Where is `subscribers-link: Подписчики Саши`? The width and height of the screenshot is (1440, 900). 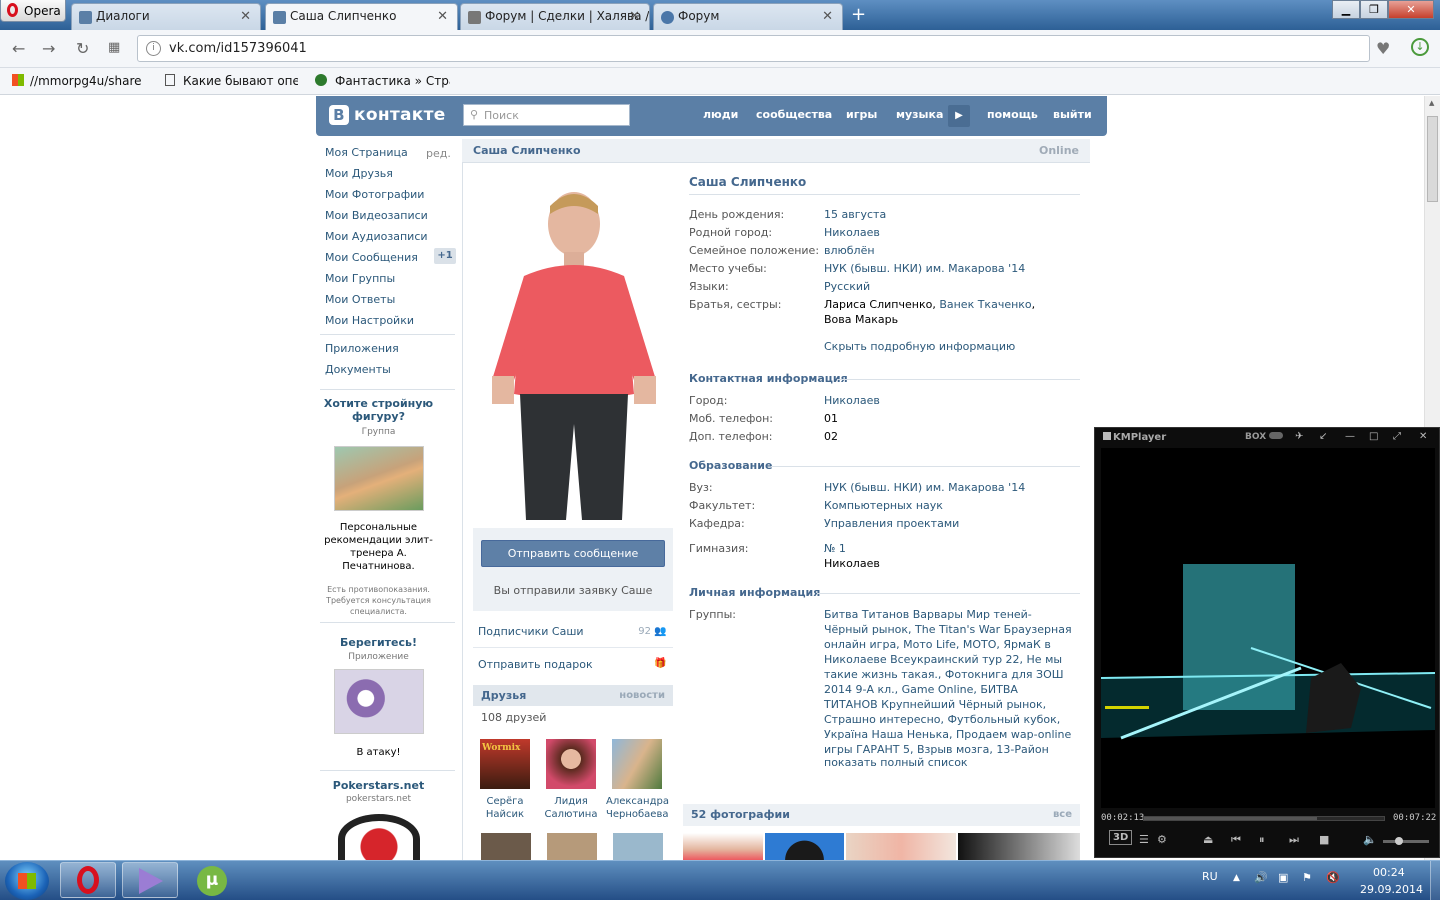
subscribers-link: Подписчики Саши is located at coordinates (531, 631).